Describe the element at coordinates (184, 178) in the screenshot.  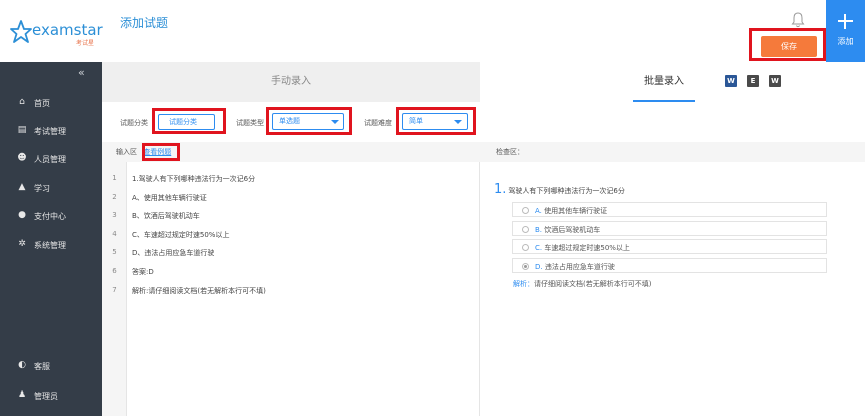
I see `editor-line: 1 1.驾驶人有下列哪种违法行为一次记6分` at that location.